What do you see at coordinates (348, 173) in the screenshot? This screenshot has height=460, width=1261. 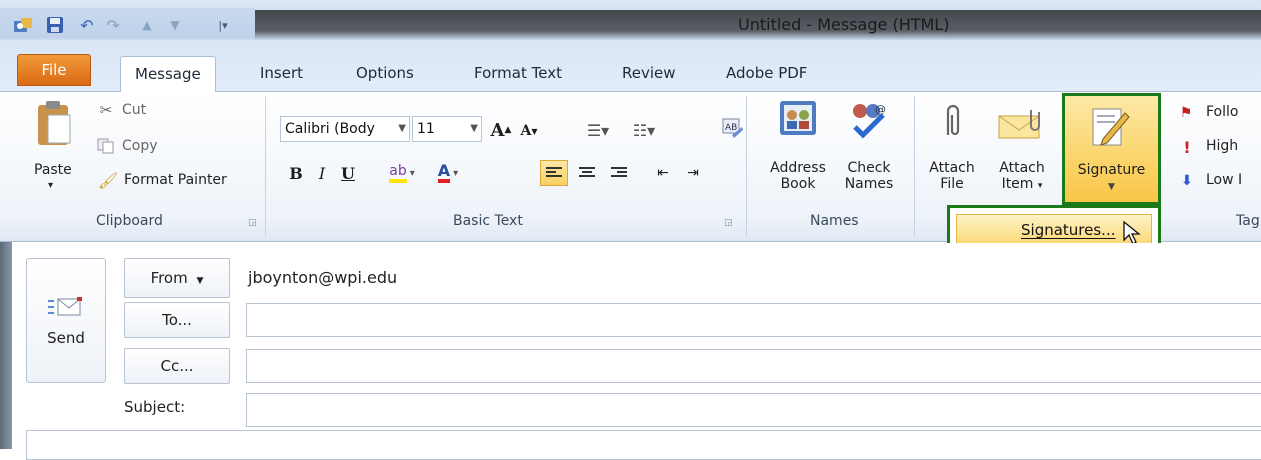 I see `underline-button: U` at bounding box center [348, 173].